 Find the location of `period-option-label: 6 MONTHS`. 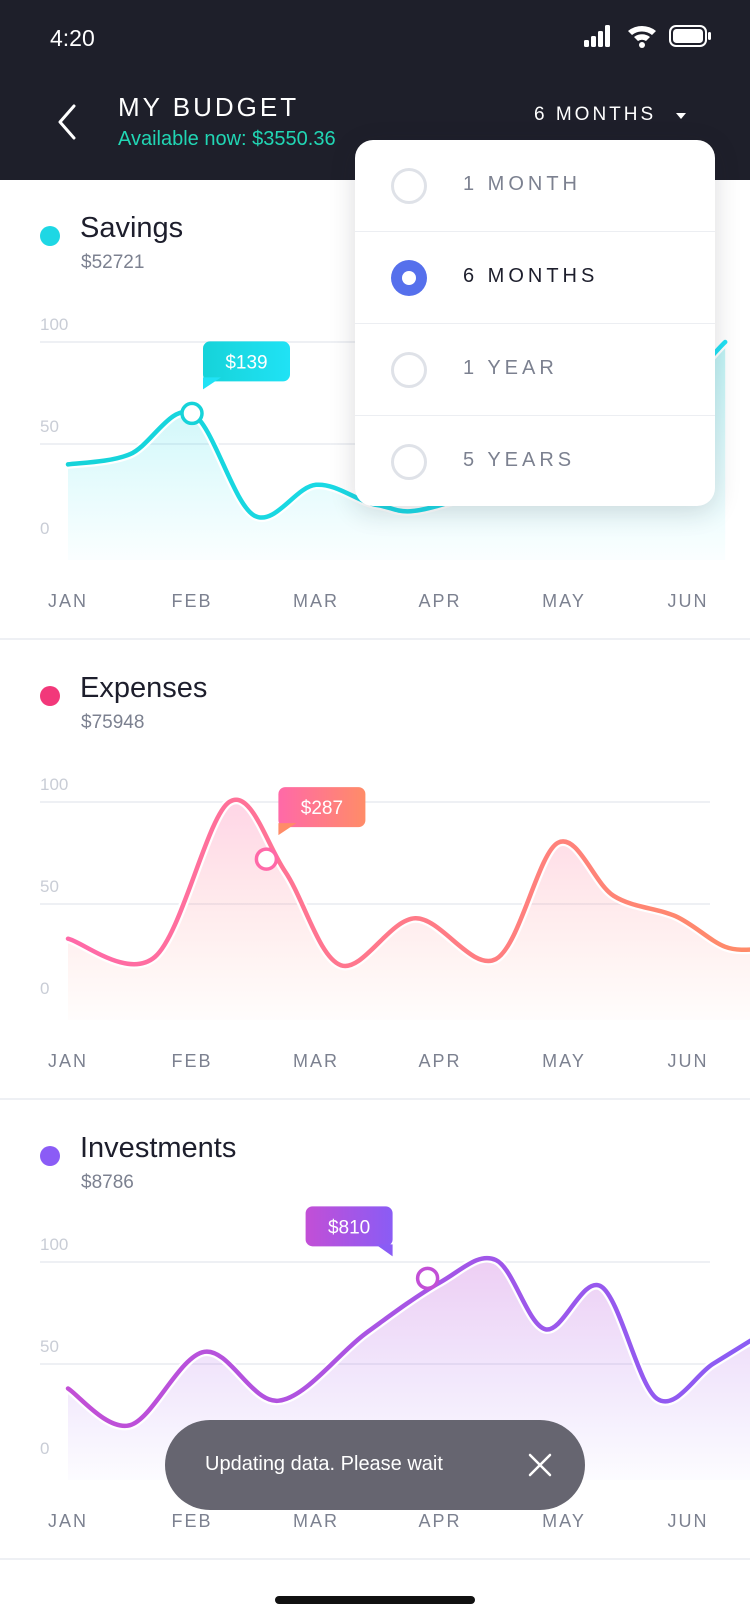

period-option-label: 6 MONTHS is located at coordinates (531, 276).